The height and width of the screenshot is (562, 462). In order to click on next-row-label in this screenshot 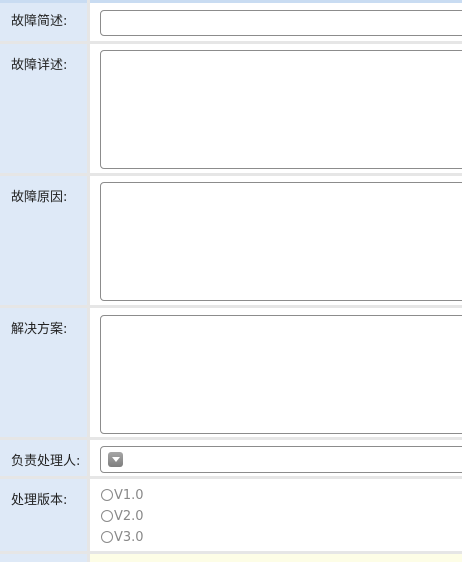, I will do `click(43, 558)`.